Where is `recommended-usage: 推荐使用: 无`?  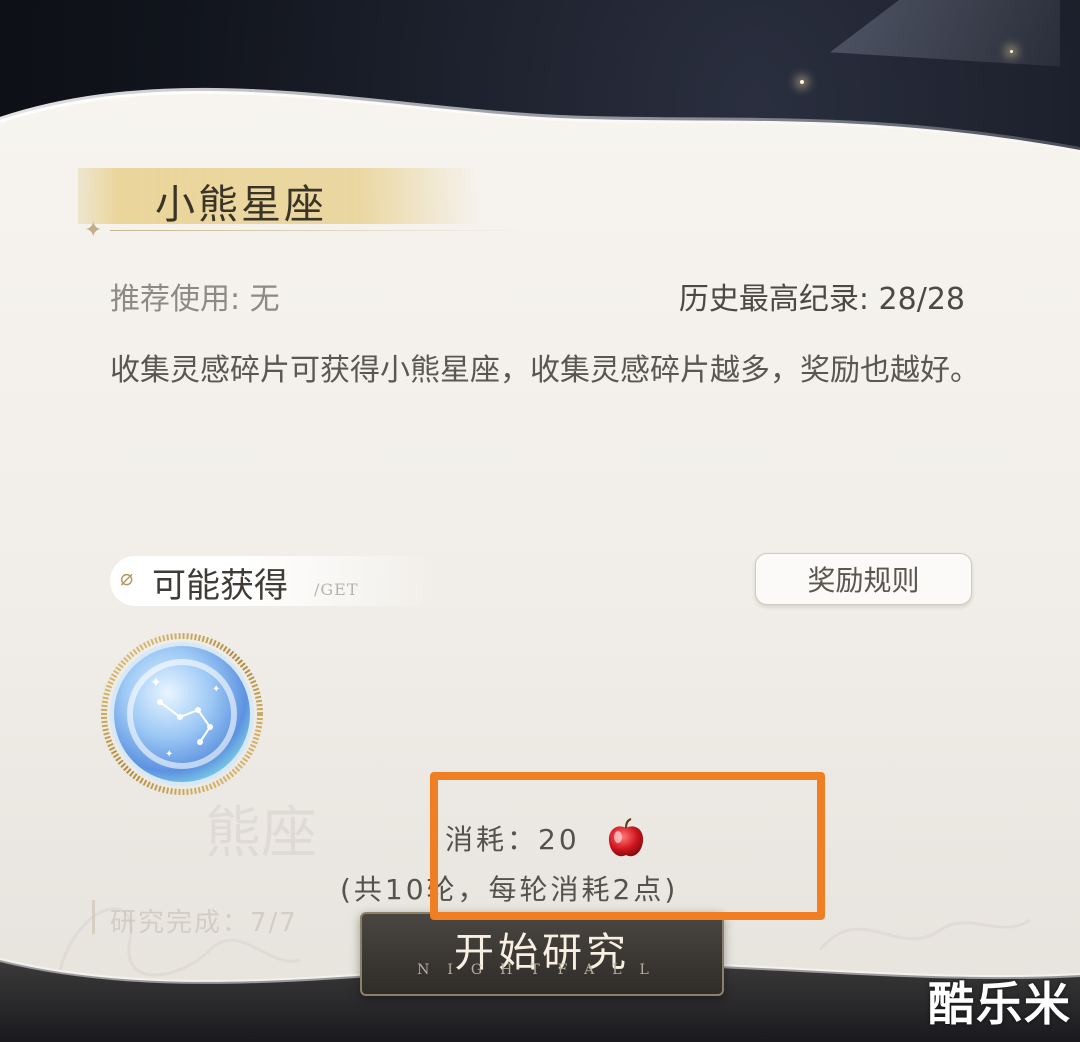 recommended-usage: 推荐使用: 无 is located at coordinates (195, 299).